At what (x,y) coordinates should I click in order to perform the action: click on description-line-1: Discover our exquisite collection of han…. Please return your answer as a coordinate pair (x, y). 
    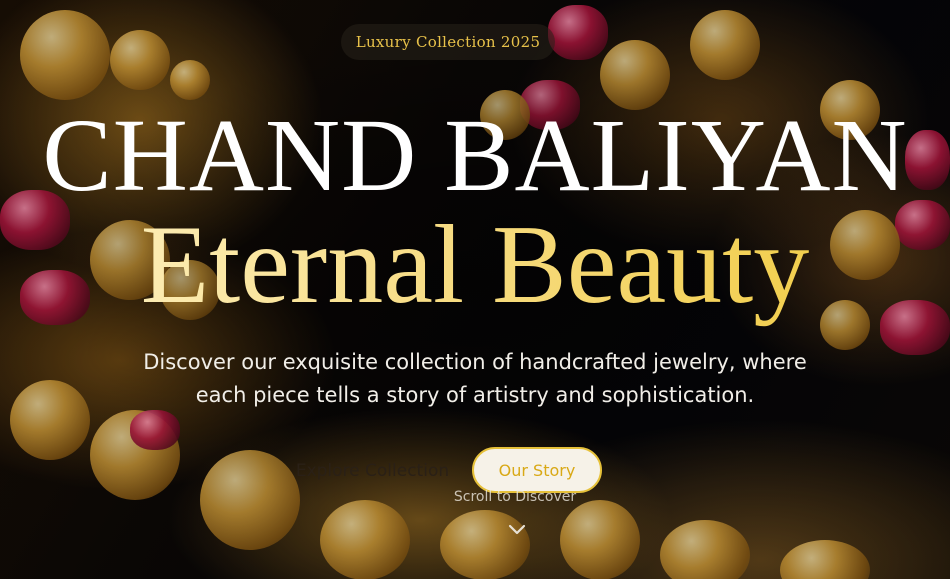
    Looking at the image, I should click on (475, 362).